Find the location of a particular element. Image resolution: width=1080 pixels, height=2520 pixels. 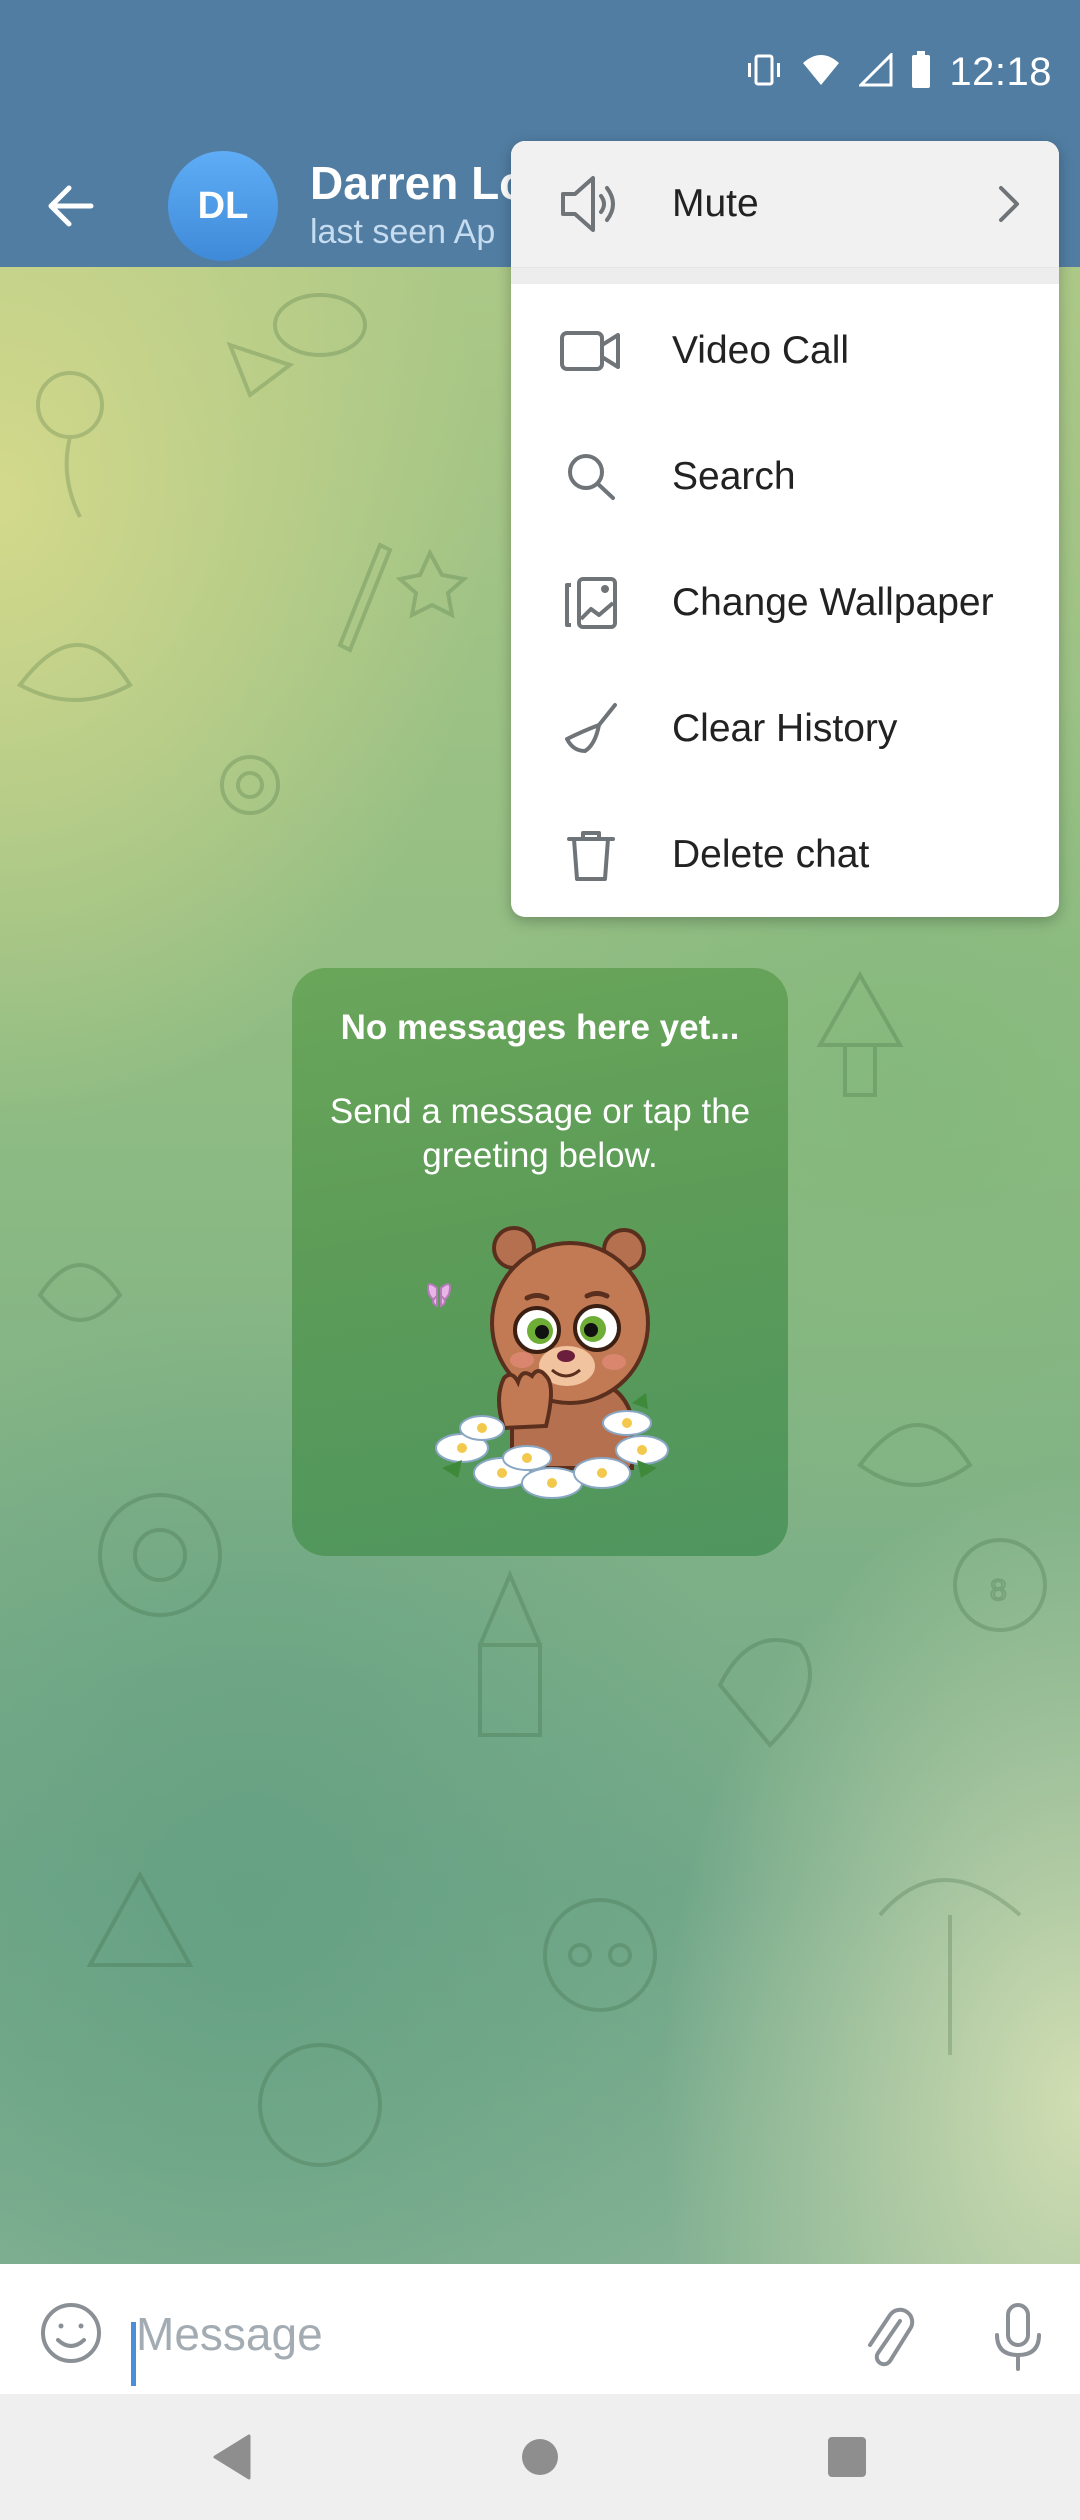

microphone-icon is located at coordinates (1018, 2337).